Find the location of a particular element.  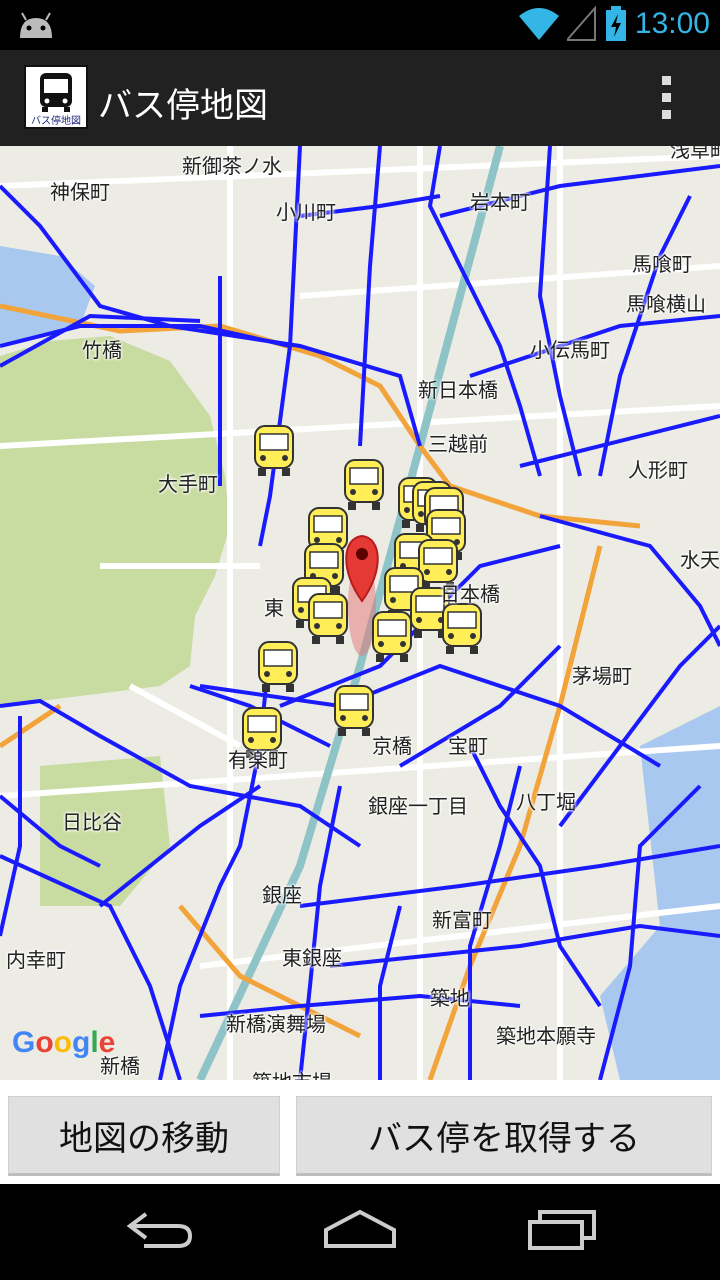

map-label: 築地本願寺 is located at coordinates (546, 1036).